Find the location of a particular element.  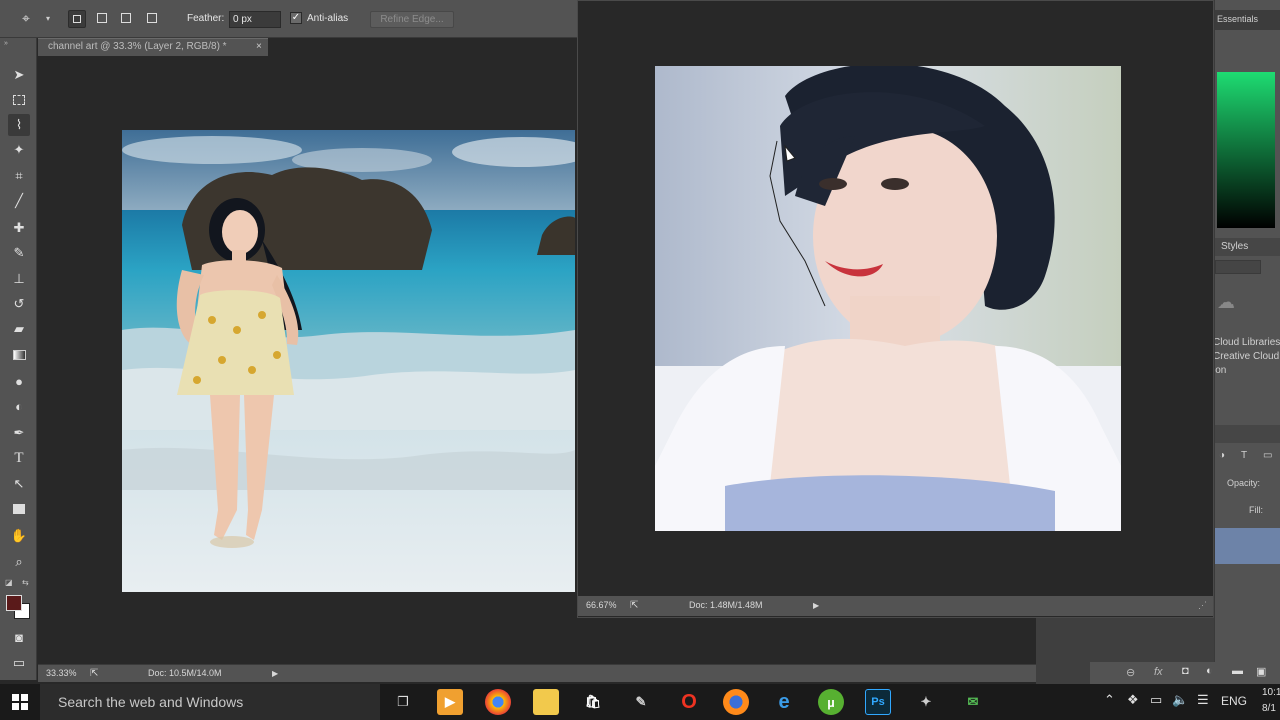

dropbox-icon: ❖ is located at coordinates (1133, 700).